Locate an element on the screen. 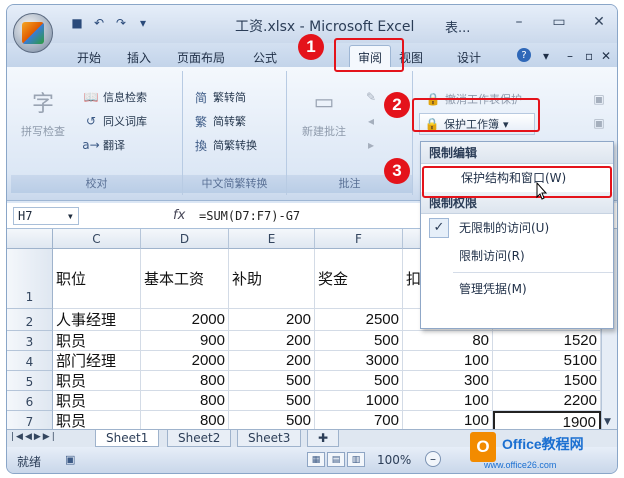 The width and height of the screenshot is (624, 478). row-header: 1 is located at coordinates (30, 279).